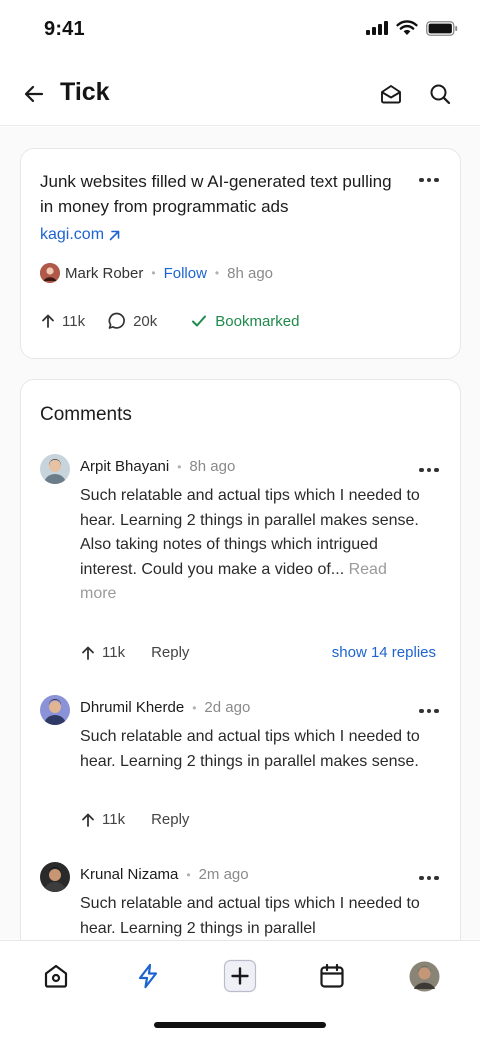  What do you see at coordinates (377, 28) in the screenshot?
I see `cellular-signal-icon` at bounding box center [377, 28].